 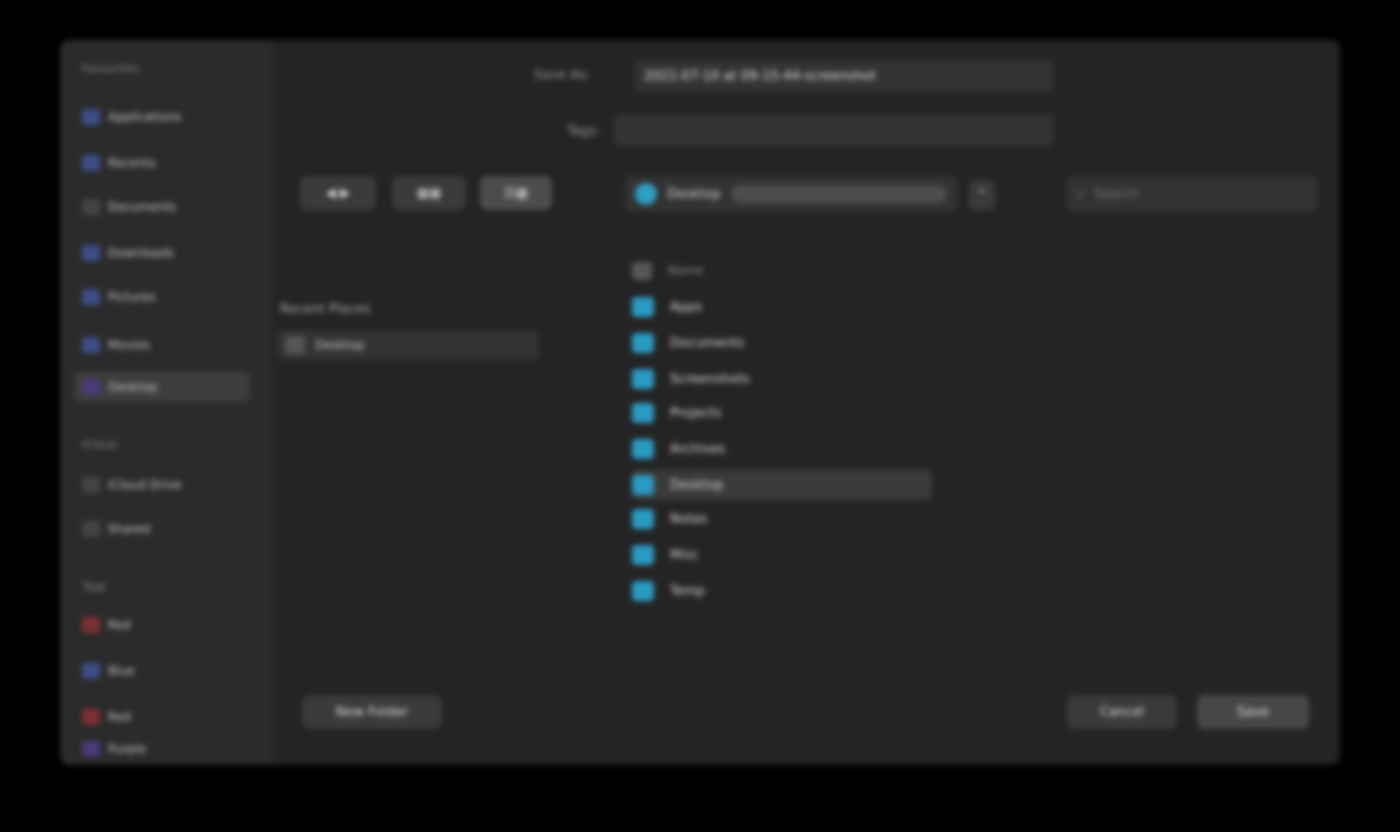 What do you see at coordinates (94, 586) in the screenshot?
I see `sidebar-header-tags: Tags` at bounding box center [94, 586].